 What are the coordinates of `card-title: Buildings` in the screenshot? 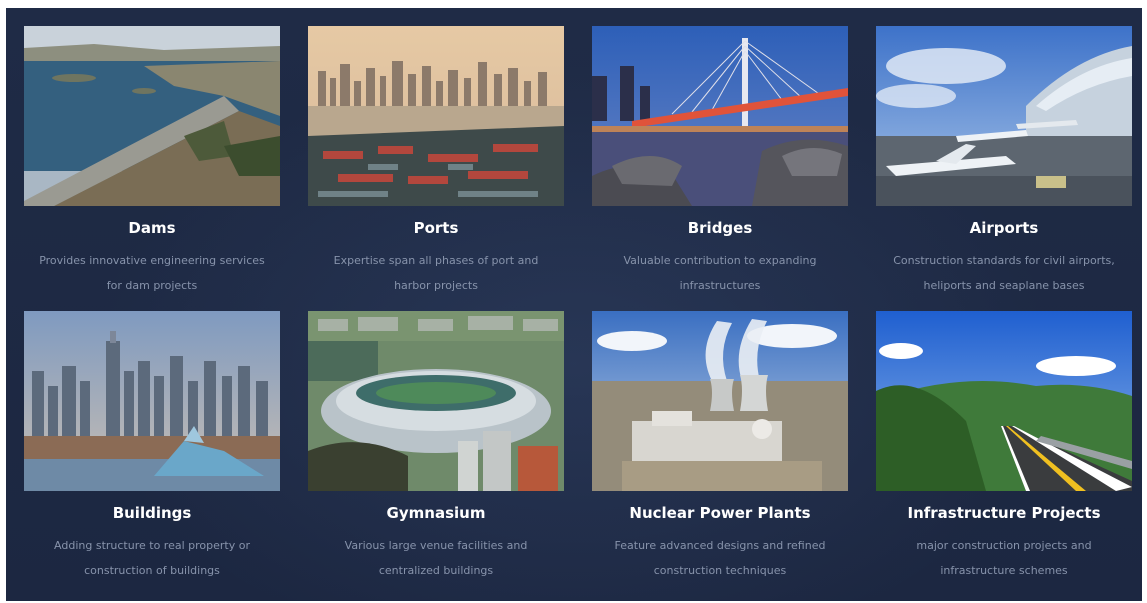 It's located at (152, 513).